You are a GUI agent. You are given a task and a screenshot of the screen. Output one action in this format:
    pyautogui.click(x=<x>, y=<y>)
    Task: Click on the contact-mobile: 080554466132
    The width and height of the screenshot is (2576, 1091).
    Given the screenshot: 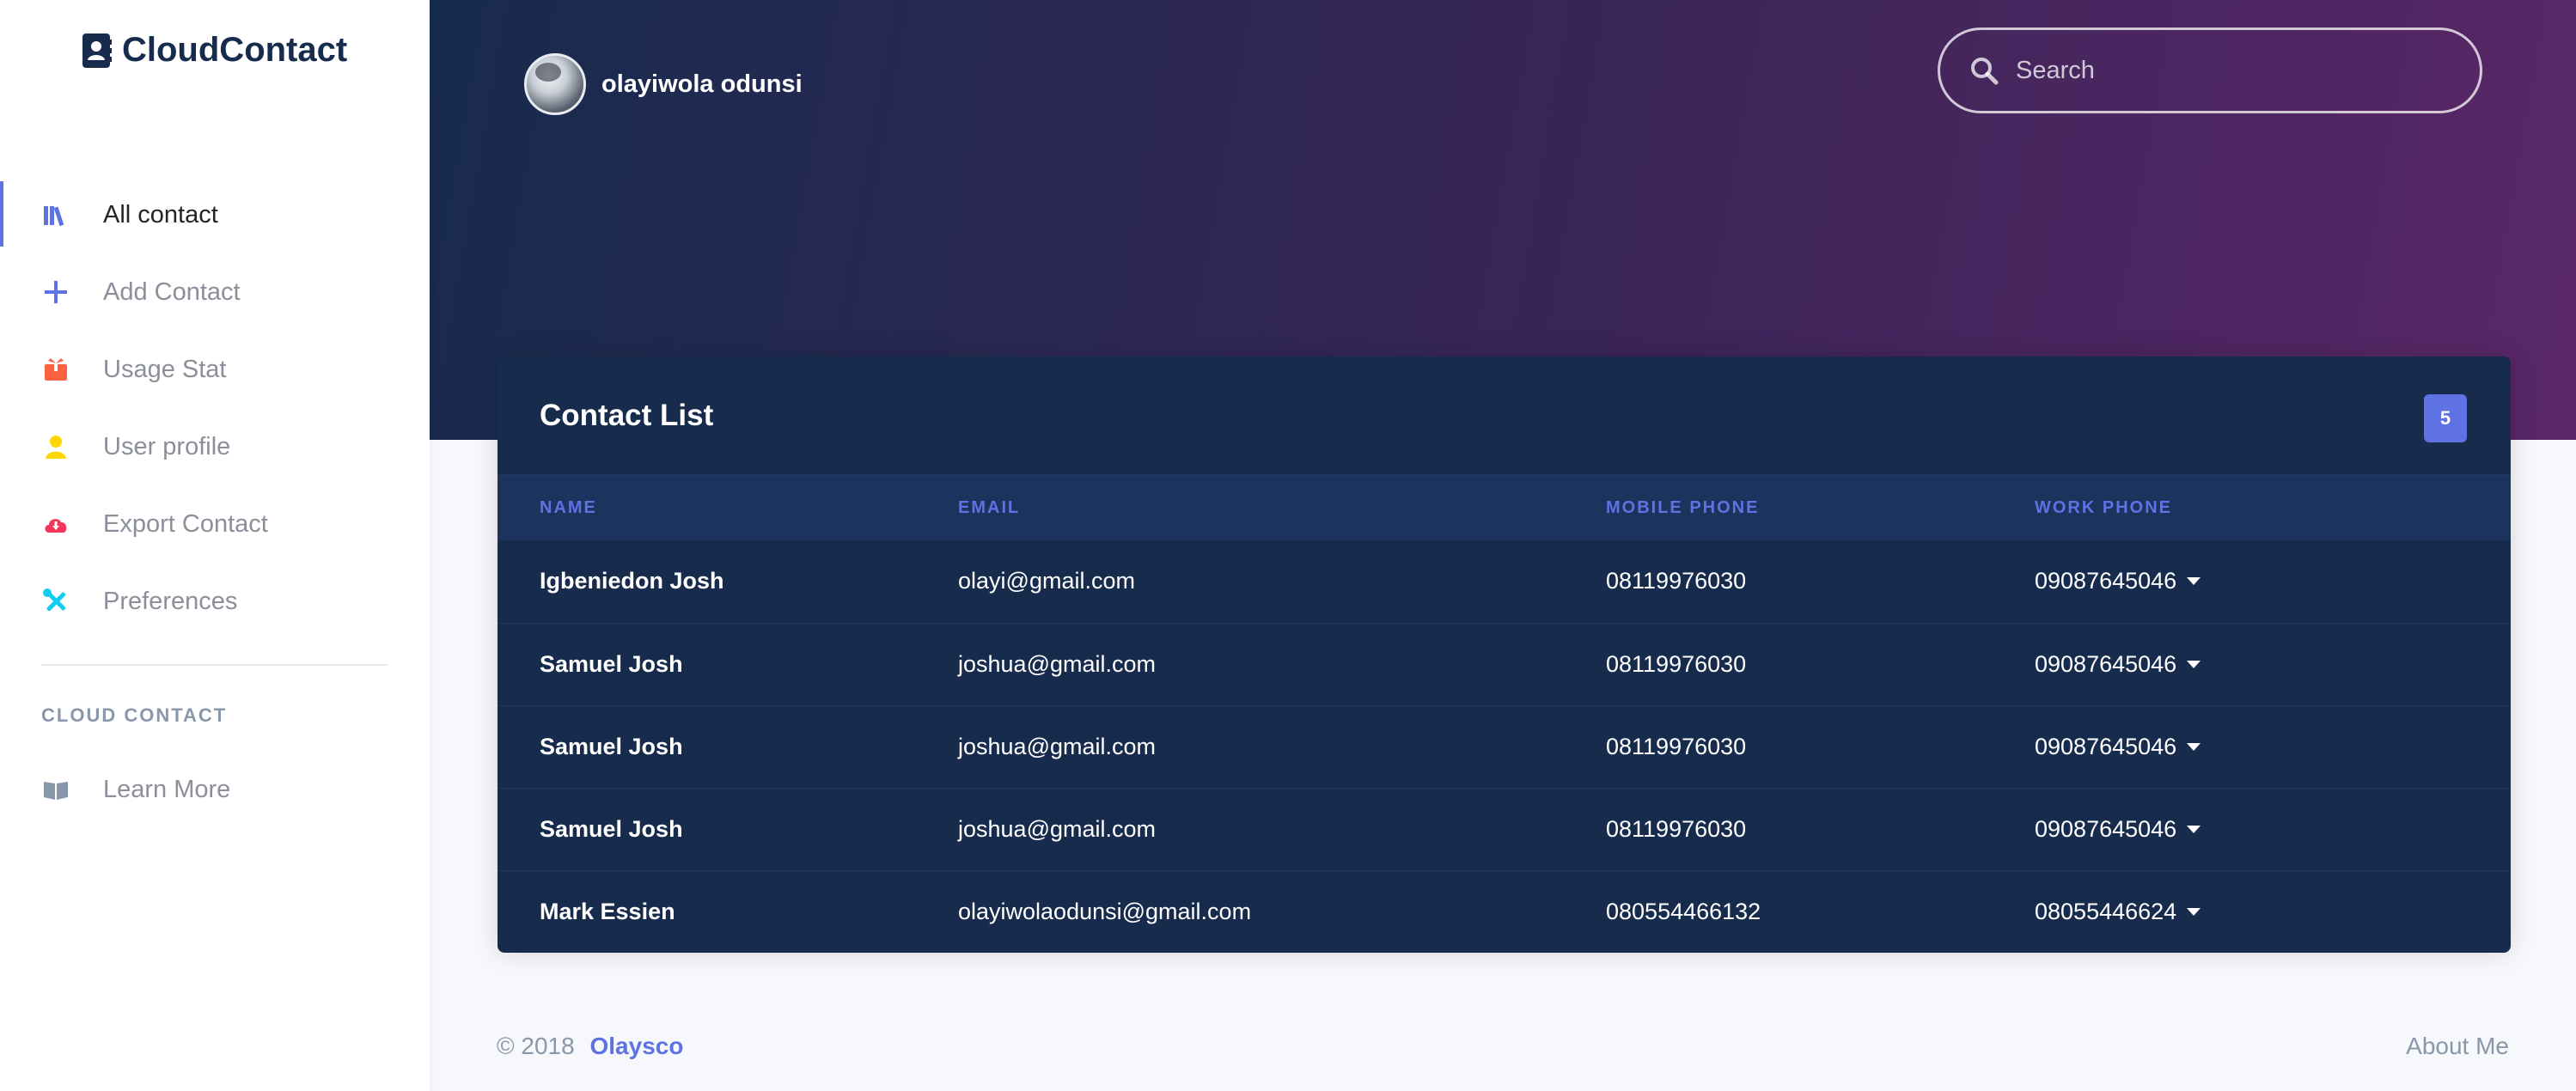 What is the action you would take?
    pyautogui.click(x=1683, y=911)
    